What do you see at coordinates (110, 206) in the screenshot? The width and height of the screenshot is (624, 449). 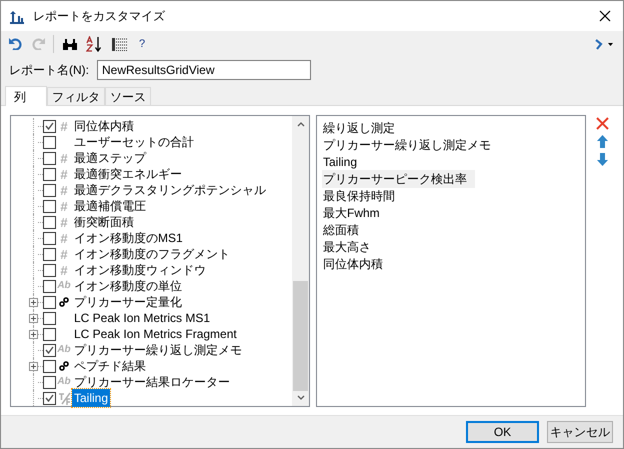 I see `tree-item: 最適補償電圧` at bounding box center [110, 206].